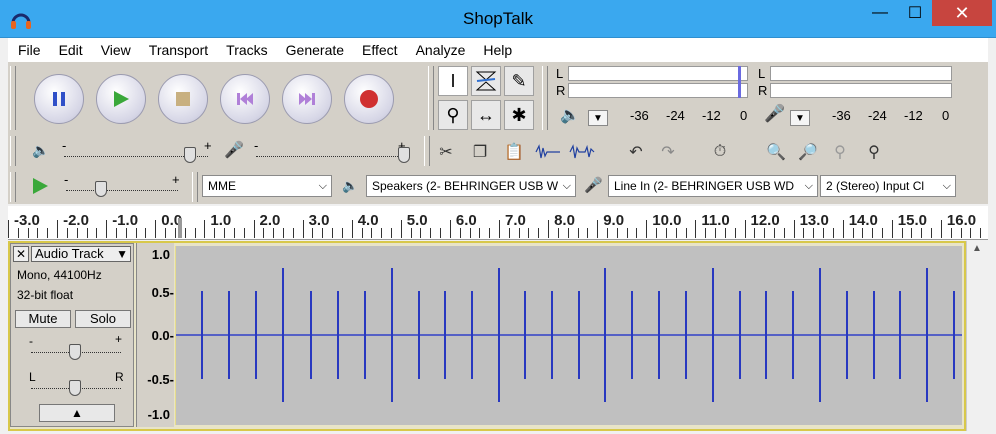  What do you see at coordinates (840, 152) in the screenshot?
I see `fit-selection-button: ⚲` at bounding box center [840, 152].